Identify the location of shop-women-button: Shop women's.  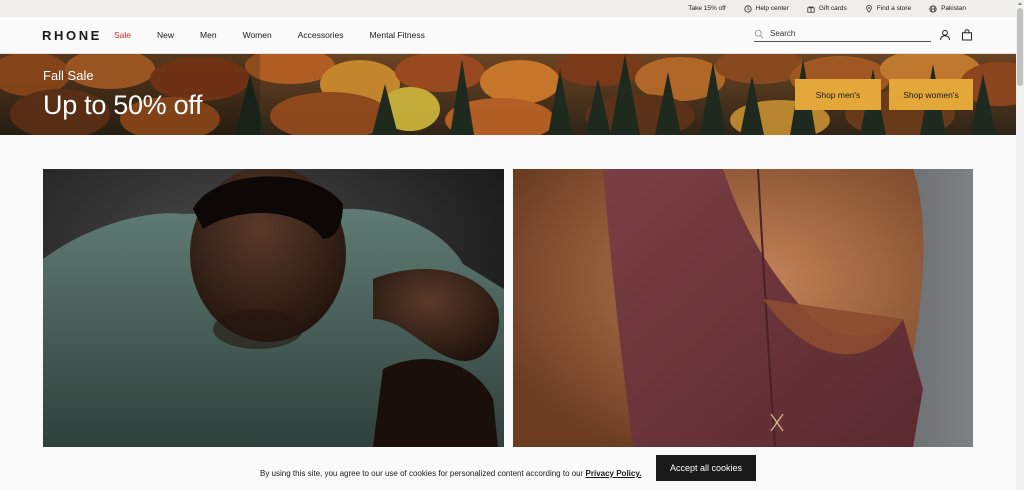
(931, 94).